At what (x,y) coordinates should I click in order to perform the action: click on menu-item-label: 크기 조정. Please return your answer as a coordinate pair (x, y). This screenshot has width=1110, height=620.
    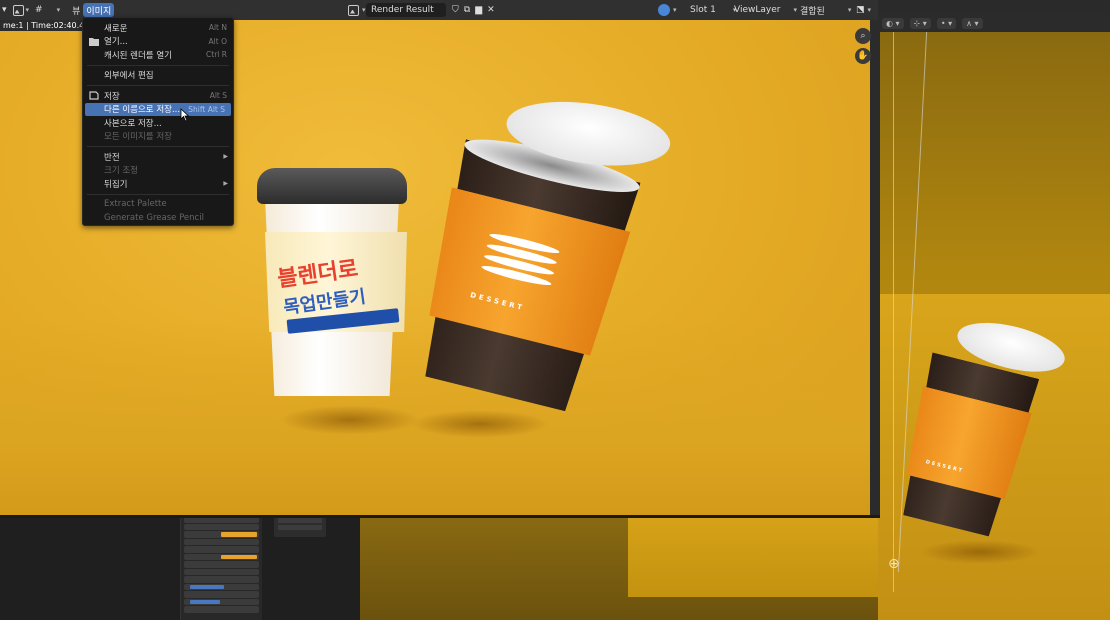
    Looking at the image, I should click on (121, 171).